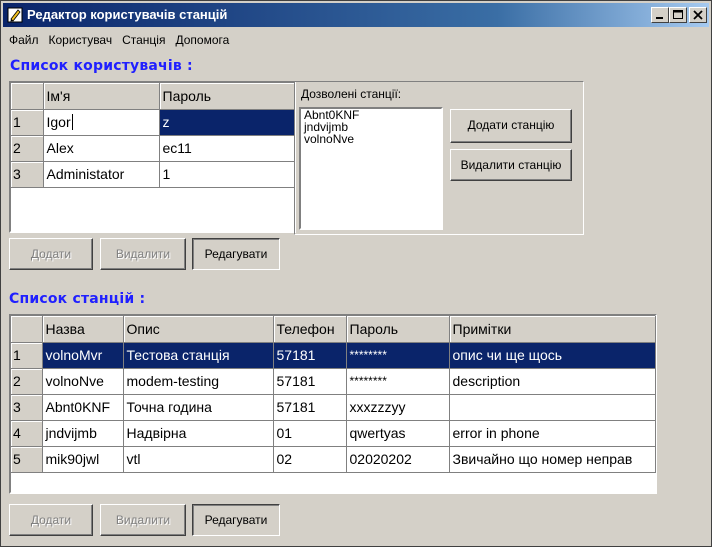 The height and width of the screenshot is (547, 712). Describe the element at coordinates (101, 148) in the screenshot. I see `user-name-cell: Alex` at that location.